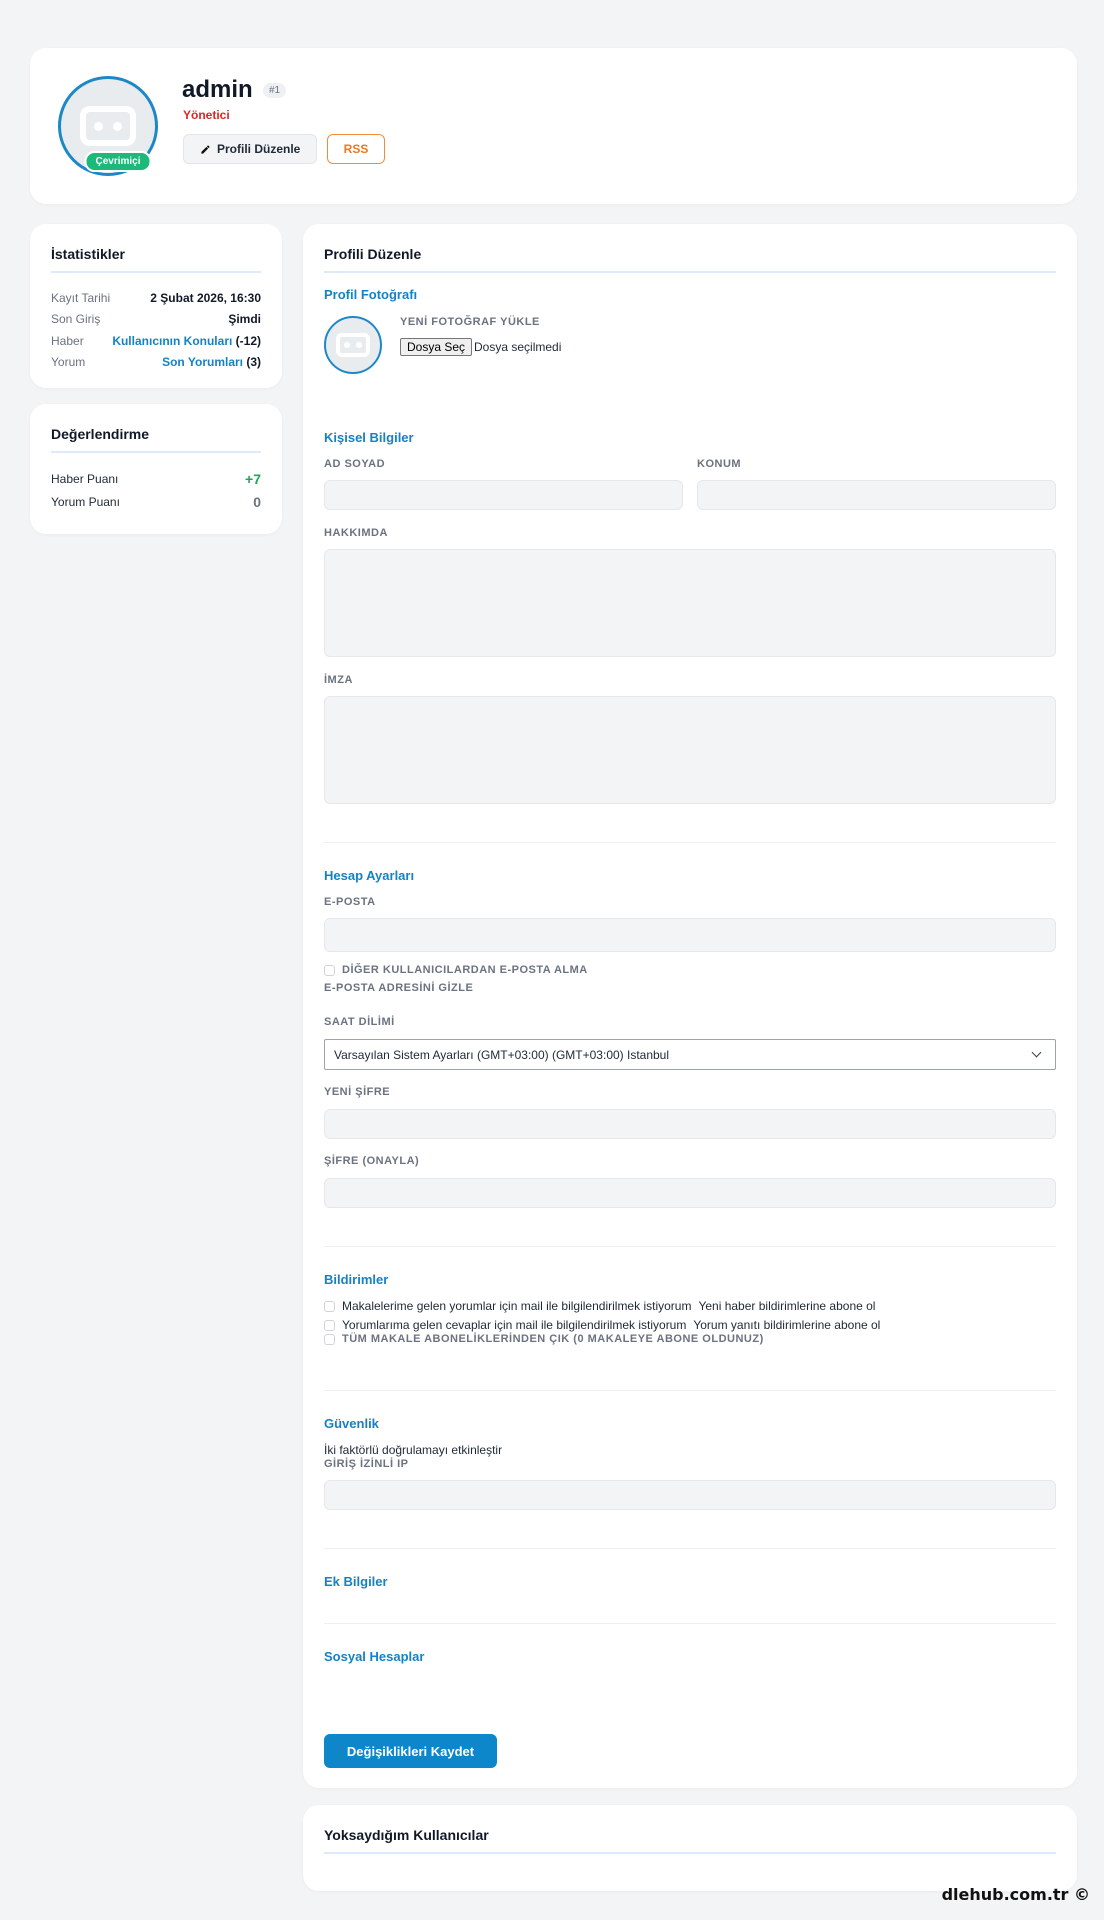 This screenshot has width=1104, height=1920. What do you see at coordinates (156, 439) in the screenshot?
I see `rating-title: Değerlendirme` at bounding box center [156, 439].